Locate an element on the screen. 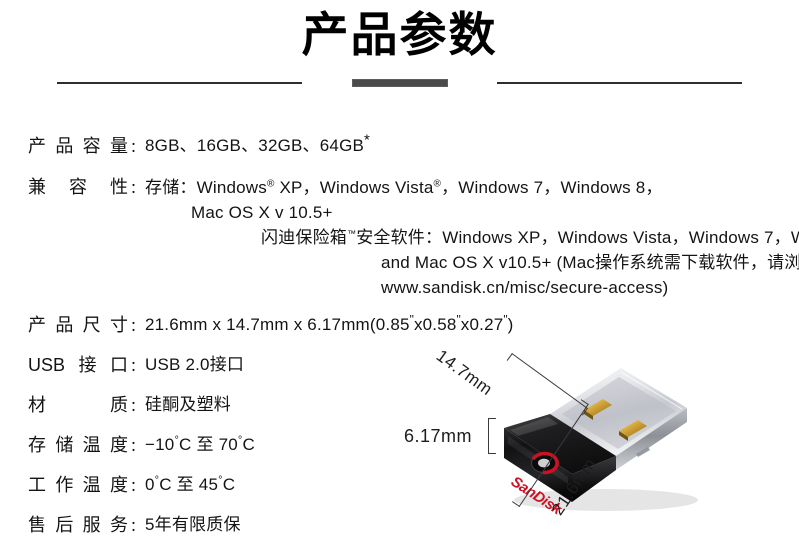 The height and width of the screenshot is (556, 799). compat-storage-label: 存储：Windows is located at coordinates (206, 187).